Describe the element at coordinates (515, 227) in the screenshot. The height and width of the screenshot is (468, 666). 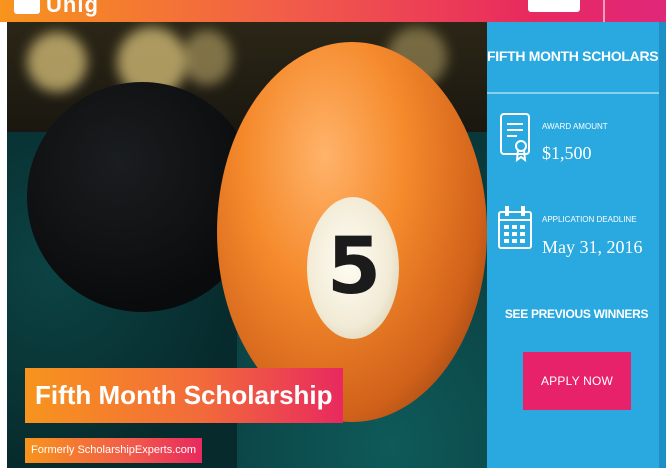
I see `calendar-icon` at that location.